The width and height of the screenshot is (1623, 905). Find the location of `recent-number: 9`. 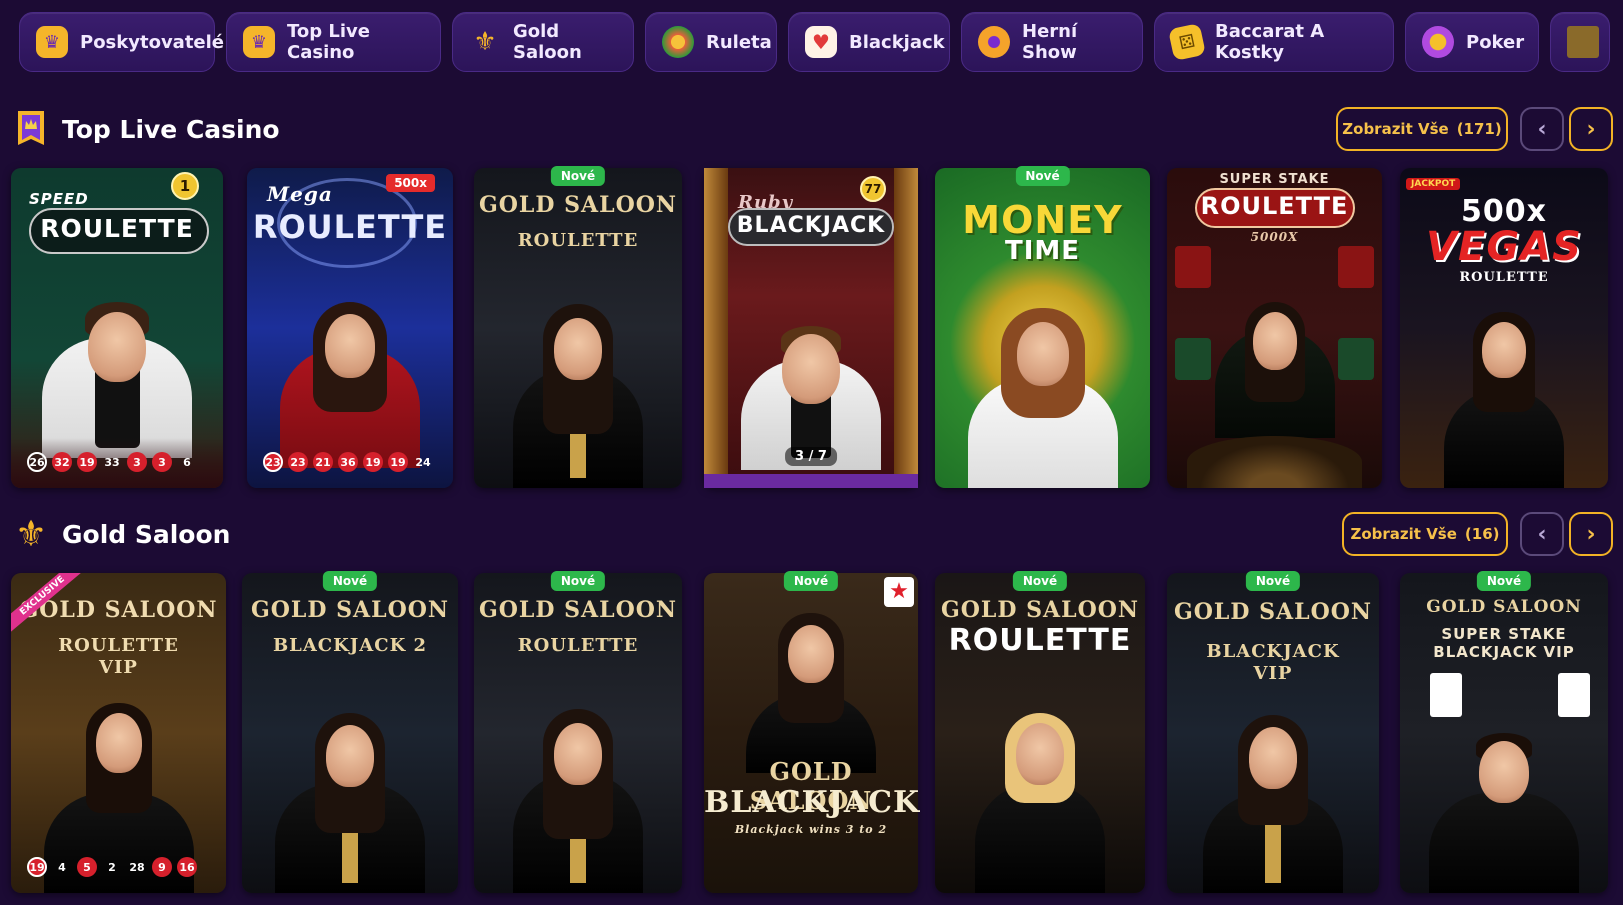

recent-number: 9 is located at coordinates (162, 867).